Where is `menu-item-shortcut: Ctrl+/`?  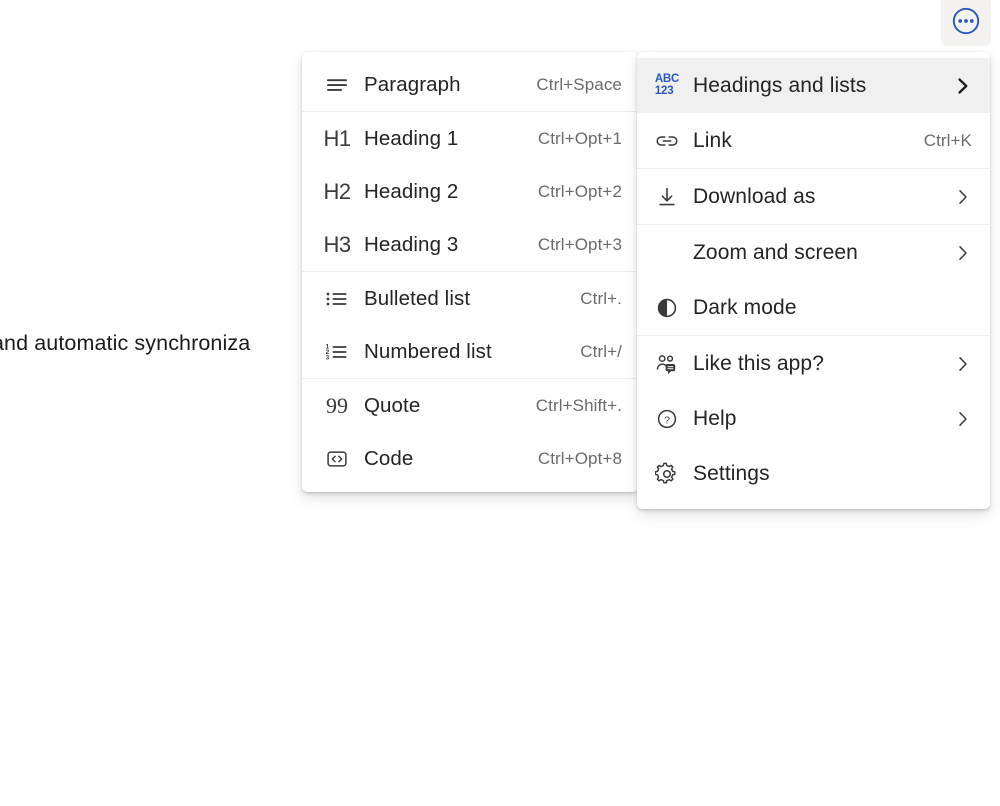
menu-item-shortcut: Ctrl+/ is located at coordinates (601, 351).